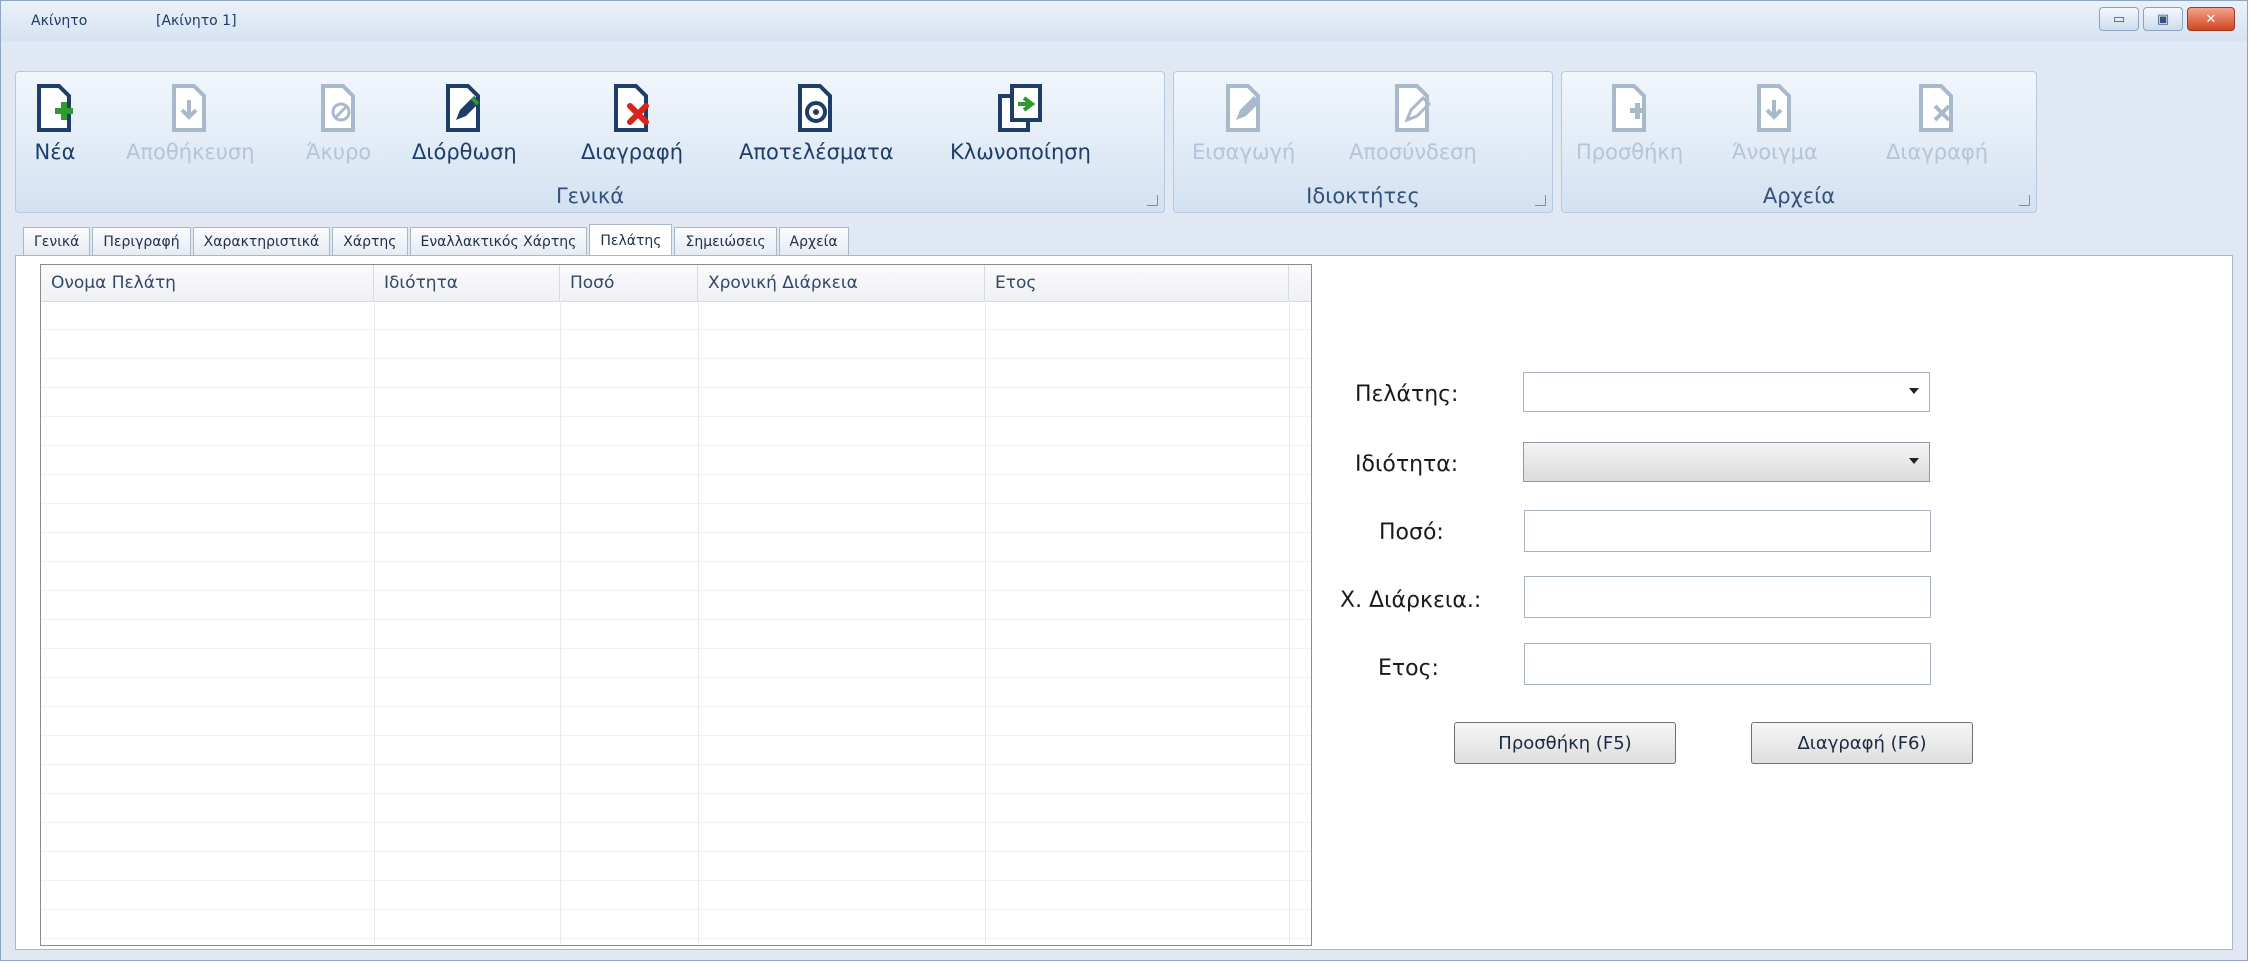  What do you see at coordinates (190, 106) in the screenshot?
I see `save-document-icon` at bounding box center [190, 106].